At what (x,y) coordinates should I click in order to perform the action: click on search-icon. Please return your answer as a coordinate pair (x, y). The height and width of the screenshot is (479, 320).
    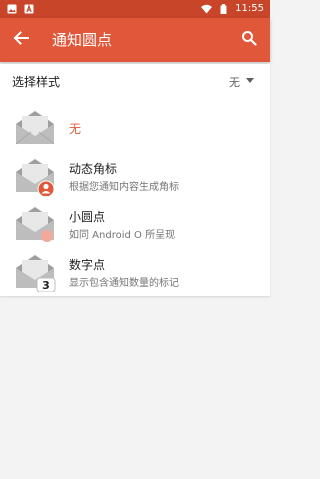
    Looking at the image, I should click on (249, 40).